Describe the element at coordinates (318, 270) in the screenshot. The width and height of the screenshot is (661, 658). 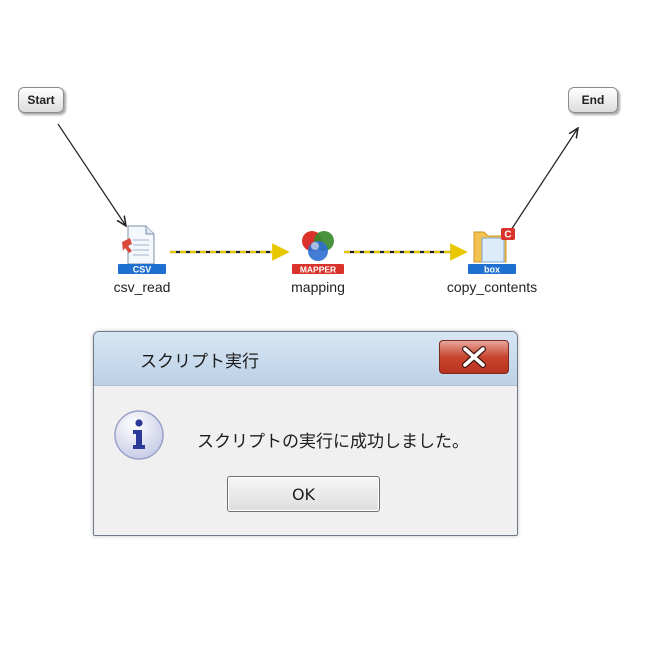
I see `svg-text: MAPPER` at that location.